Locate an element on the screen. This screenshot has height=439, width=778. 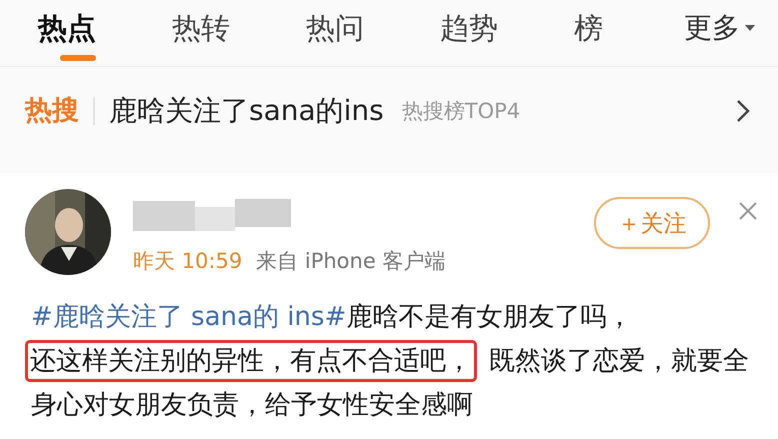
tab: 热转 is located at coordinates (239, 33).